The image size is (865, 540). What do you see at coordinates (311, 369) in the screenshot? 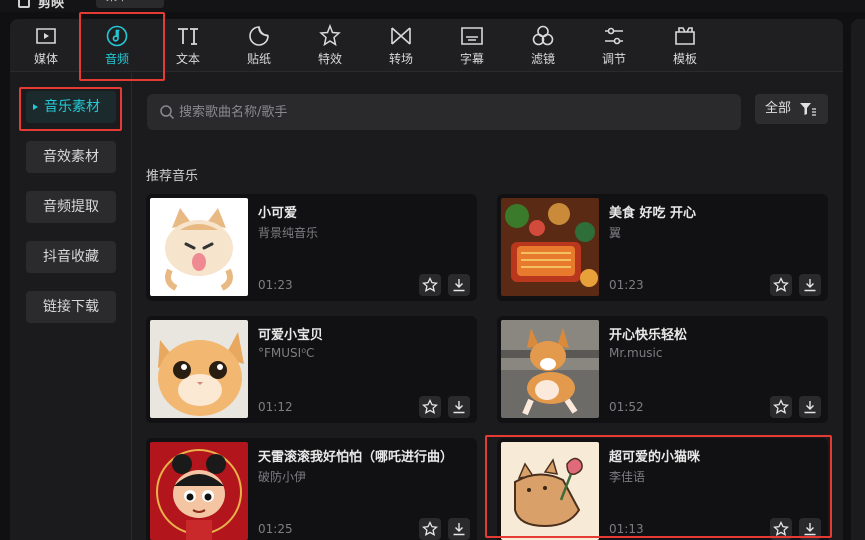
I see `music-card: 可爱小宝贝 °FMUSI⁰C 01:12` at bounding box center [311, 369].